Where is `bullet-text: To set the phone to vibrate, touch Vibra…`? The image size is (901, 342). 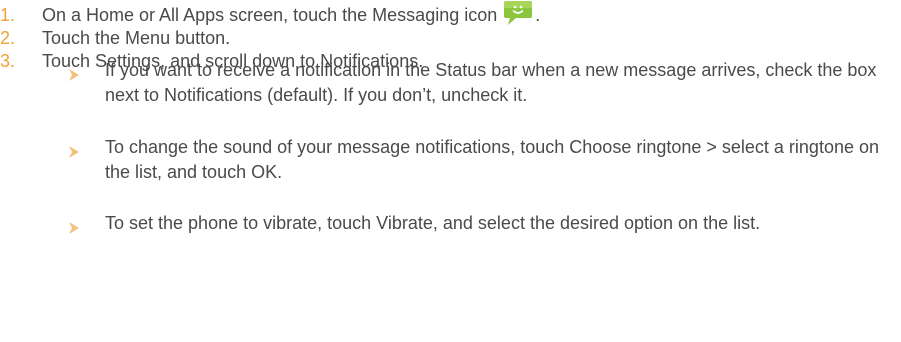 bullet-text: To set the phone to vibrate, touch Vibra… is located at coordinates (433, 223).